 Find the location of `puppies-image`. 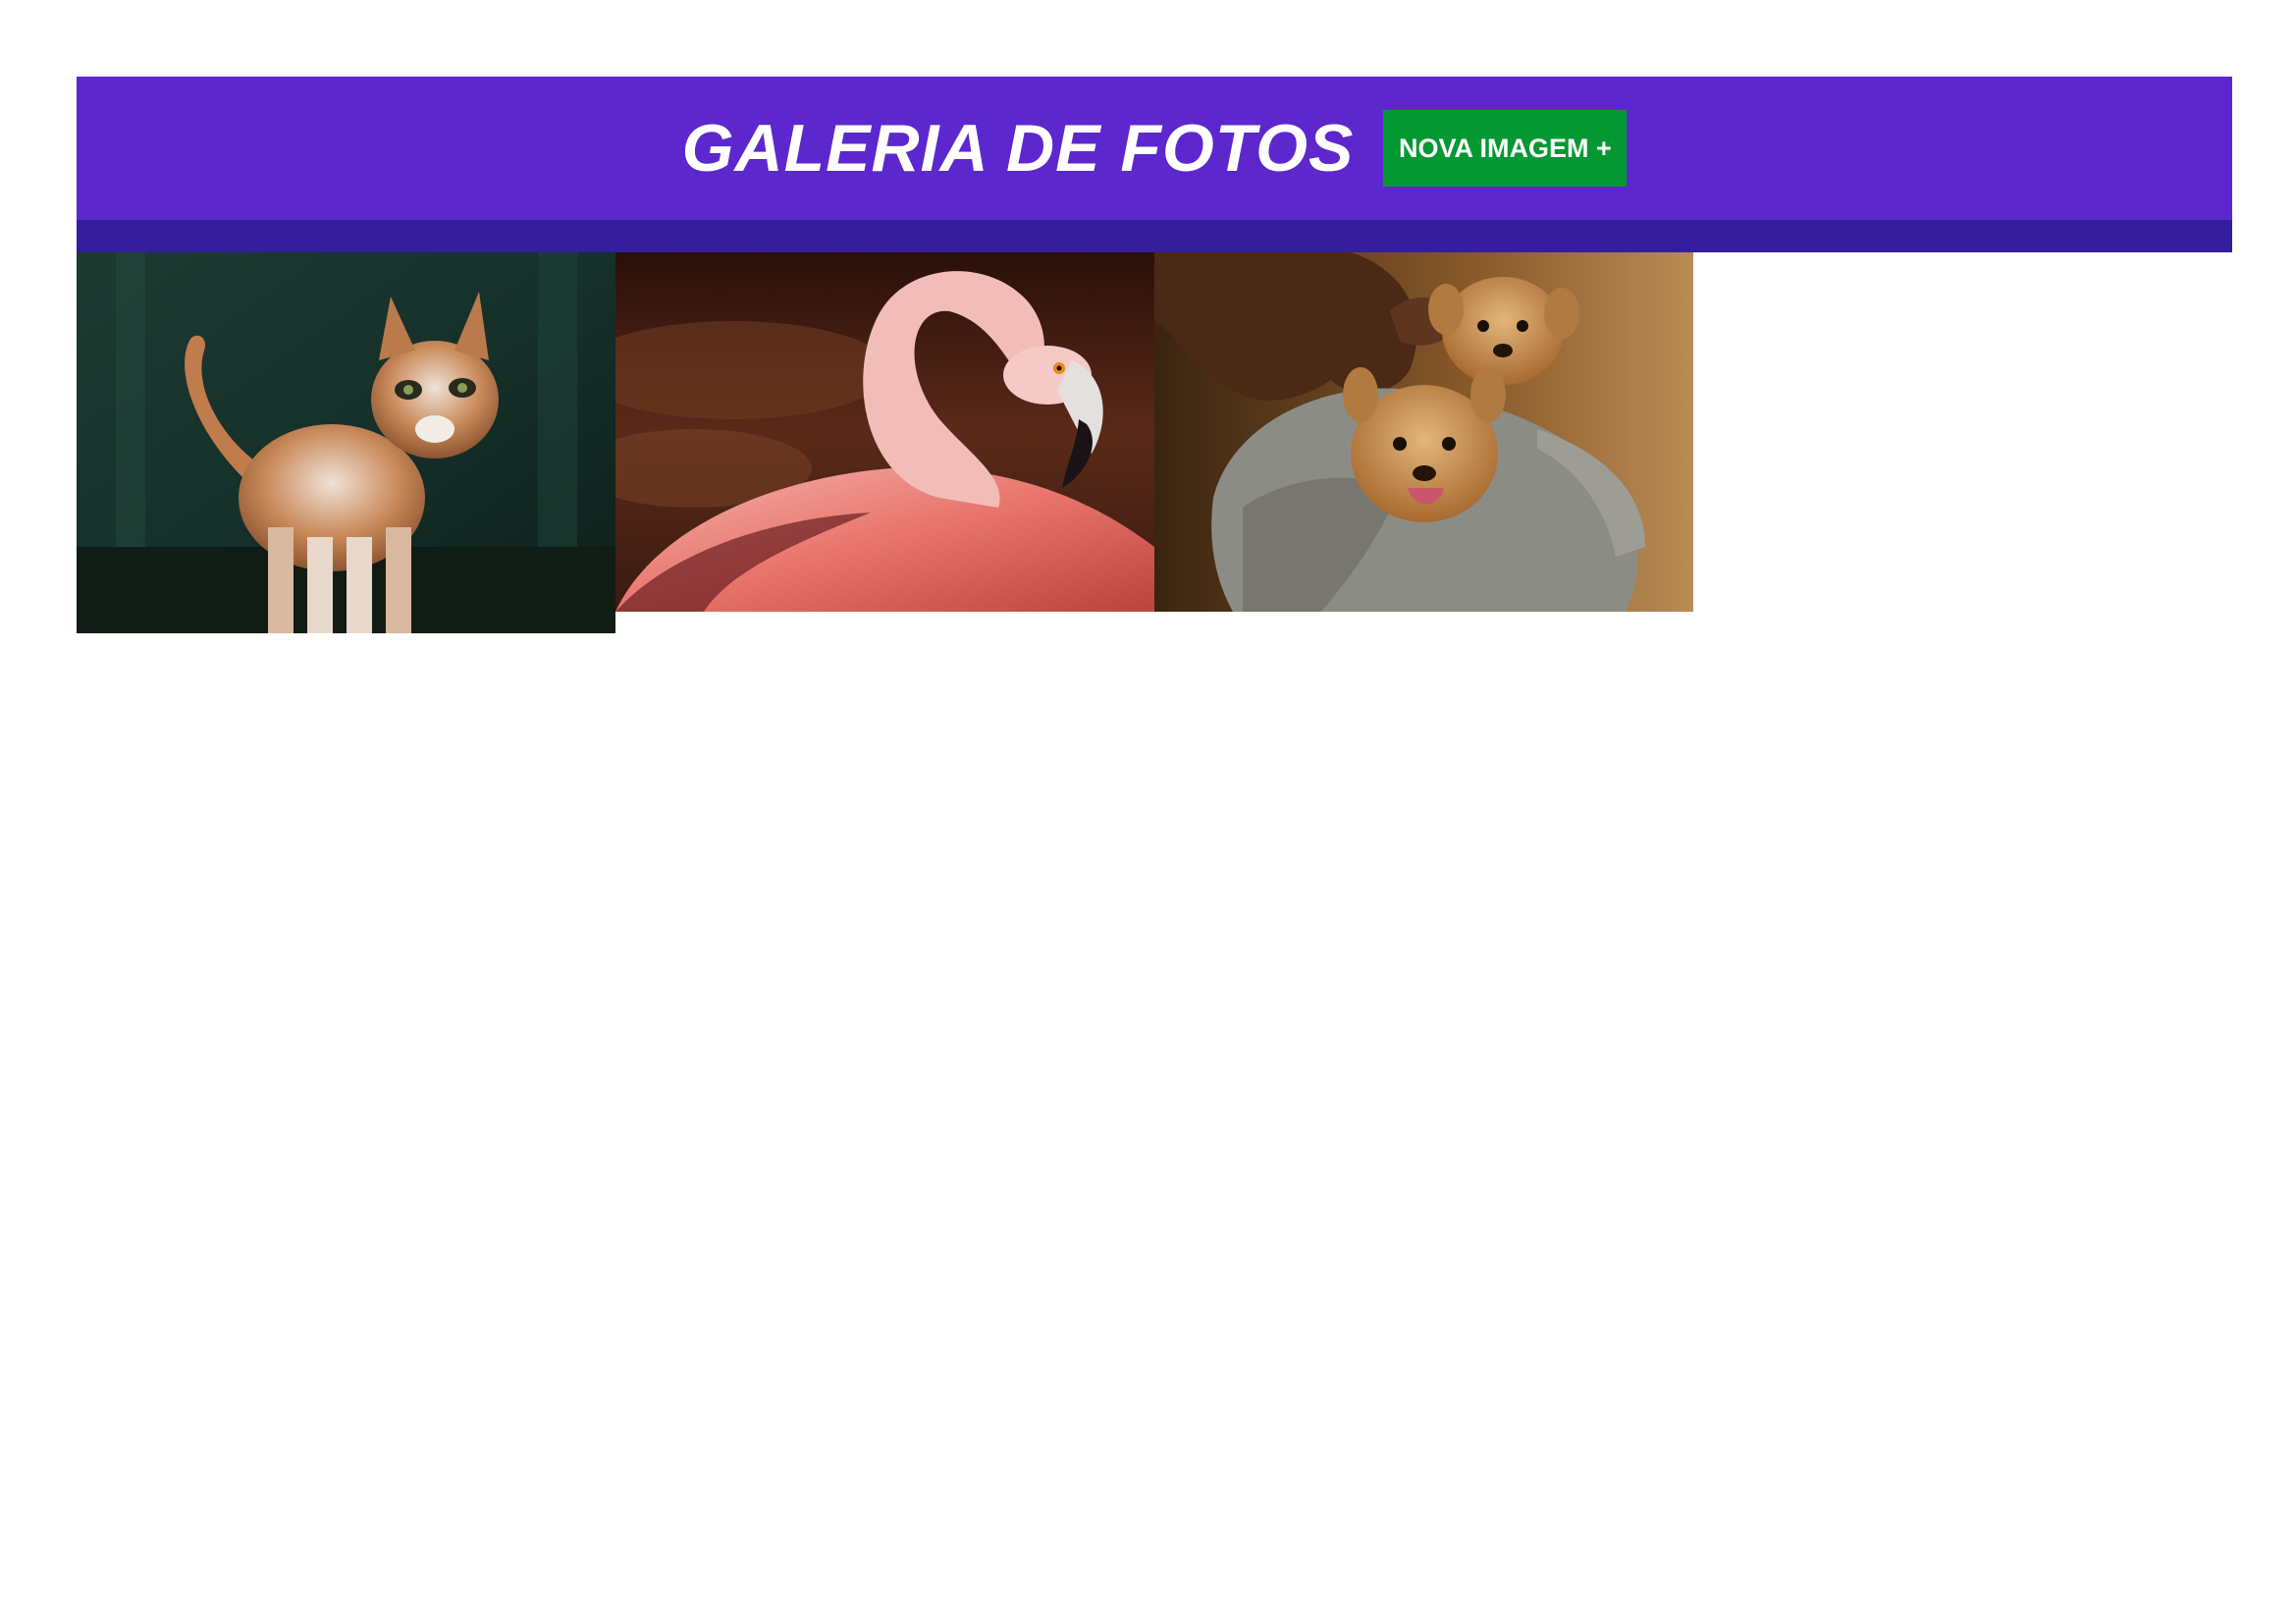

puppies-image is located at coordinates (1423, 432).